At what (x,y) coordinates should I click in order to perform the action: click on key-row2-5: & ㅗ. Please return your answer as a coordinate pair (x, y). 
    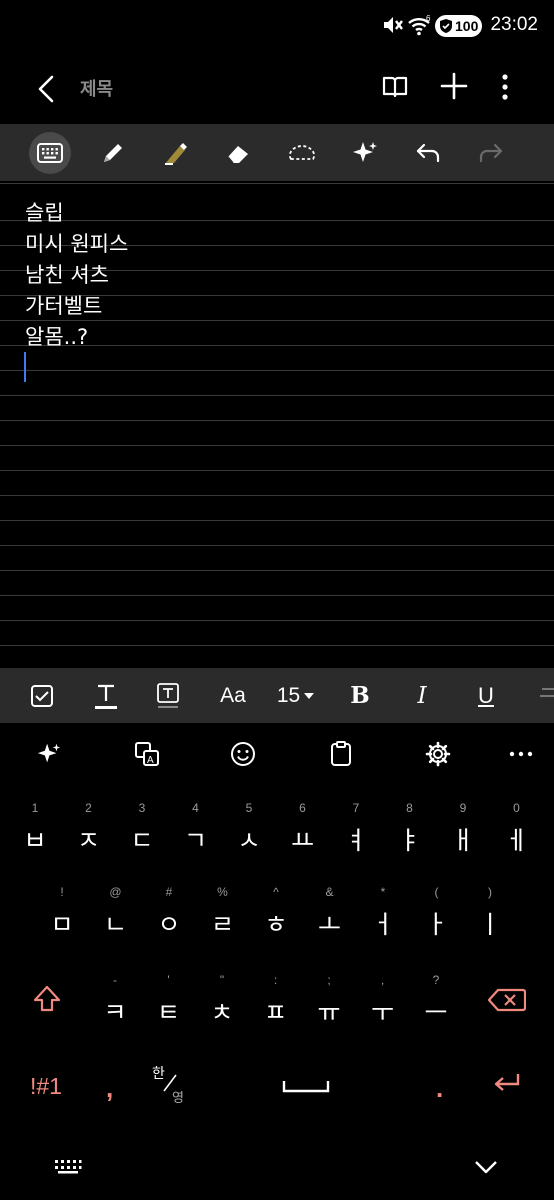
    Looking at the image, I should click on (330, 920).